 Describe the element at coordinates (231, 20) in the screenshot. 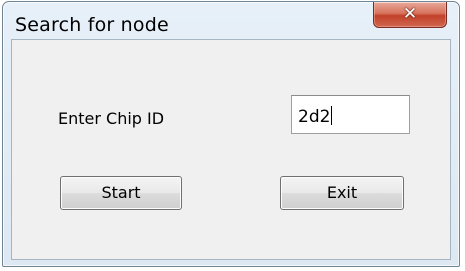

I see `title-bar: Search for node ✕` at that location.